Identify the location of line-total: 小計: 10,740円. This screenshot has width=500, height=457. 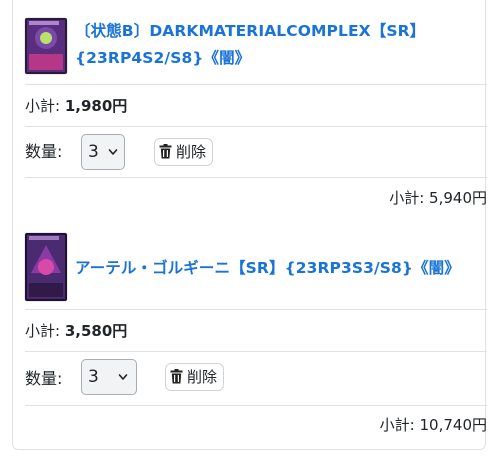
(433, 425).